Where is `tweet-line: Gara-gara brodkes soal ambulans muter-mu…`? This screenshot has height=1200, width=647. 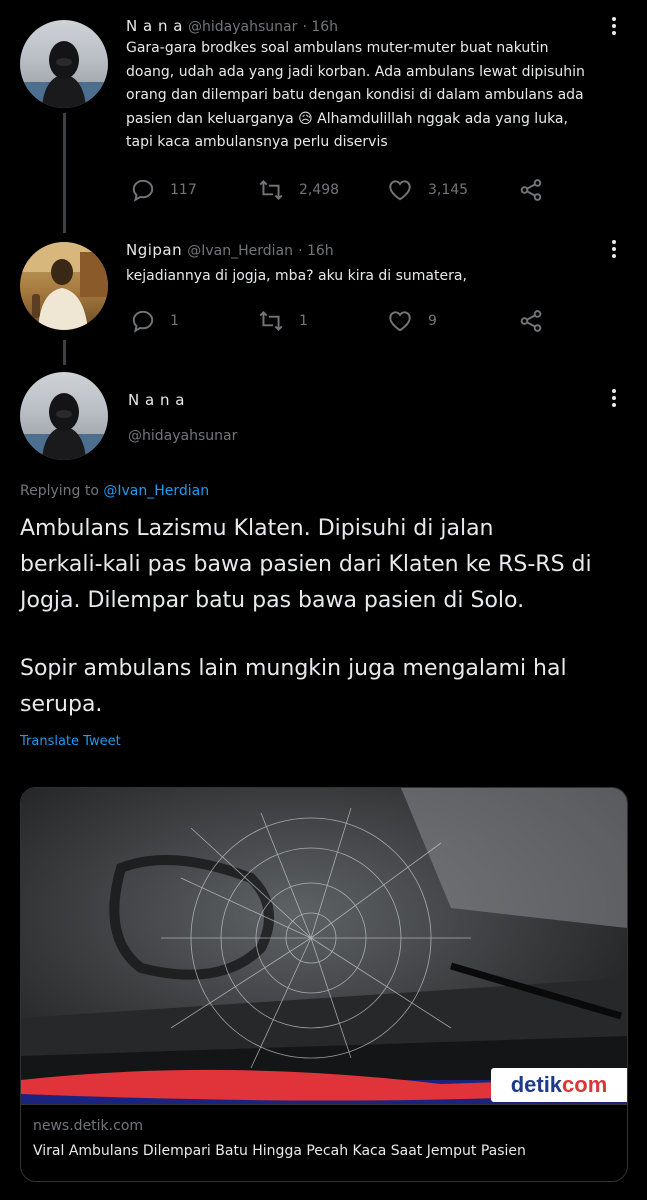 tweet-line: Gara-gara brodkes soal ambulans muter-mu… is located at coordinates (337, 48).